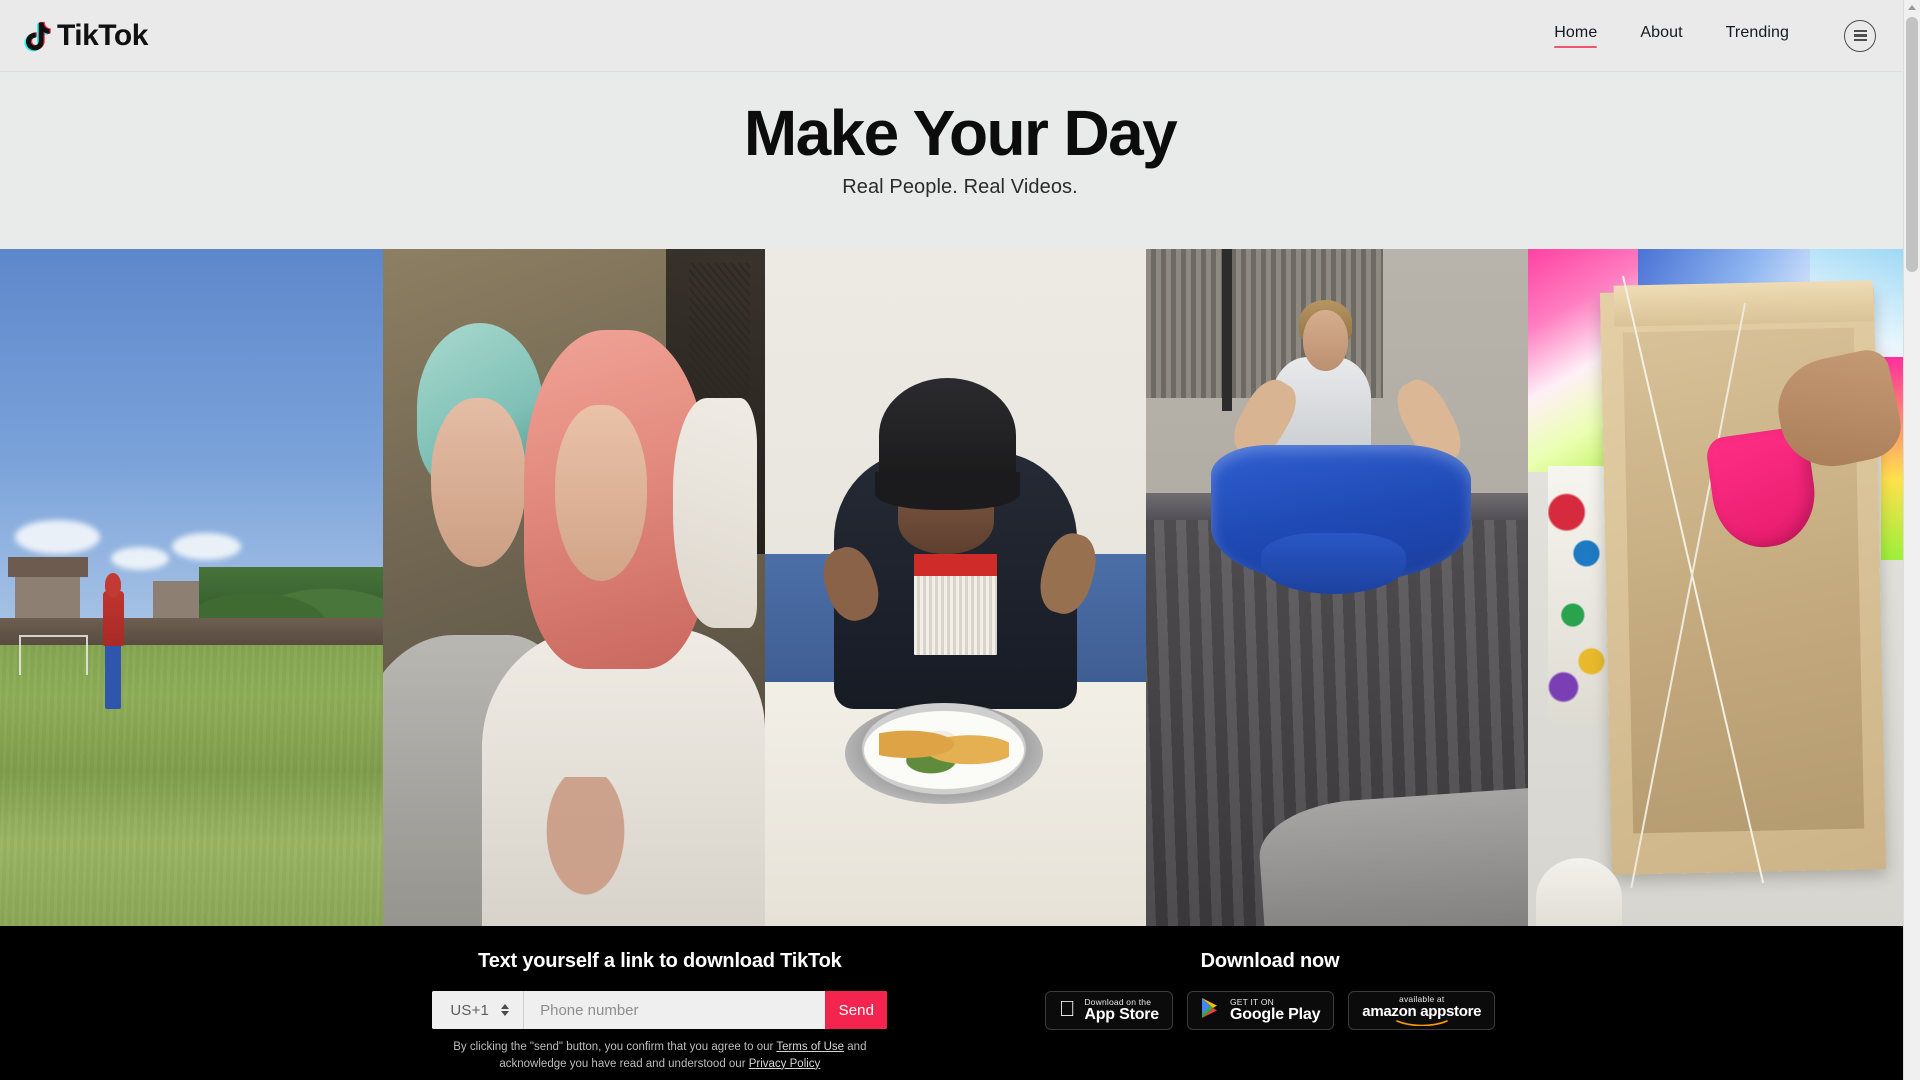 Image resolution: width=1920 pixels, height=1080 pixels. Describe the element at coordinates (505, 1010) in the screenshot. I see `stepper-arrows-icon` at that location.